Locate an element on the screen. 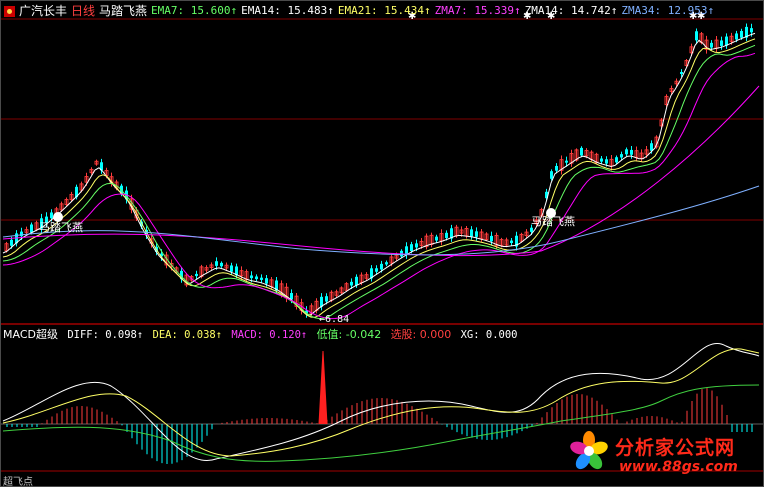 The image size is (764, 487). macd-value: MACD: 0.120↑ is located at coordinates (269, 335).